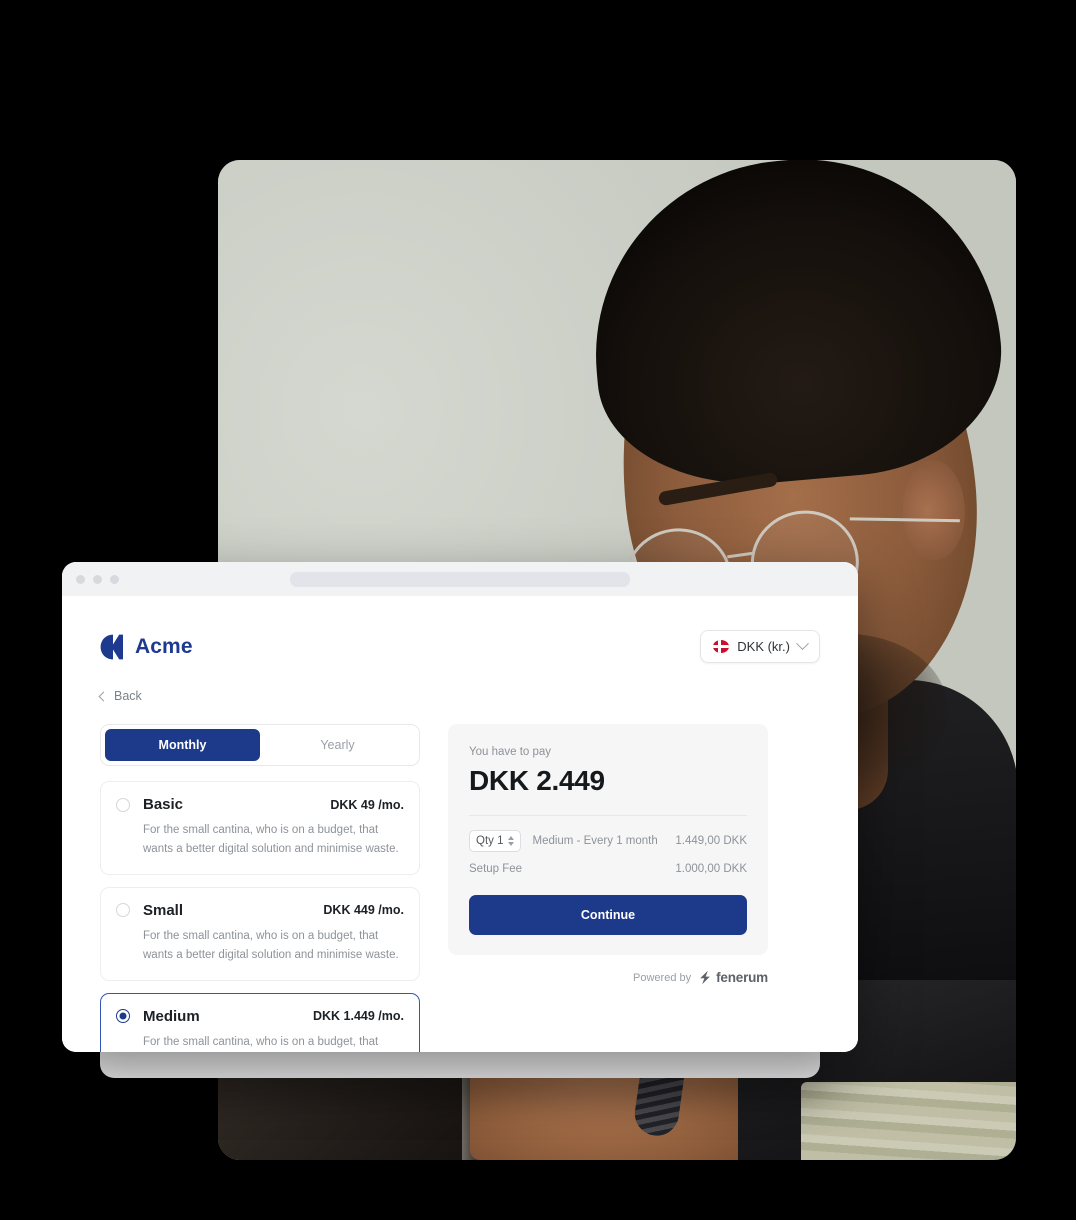  I want to click on plan-price: DKK 49 /mo., so click(367, 804).